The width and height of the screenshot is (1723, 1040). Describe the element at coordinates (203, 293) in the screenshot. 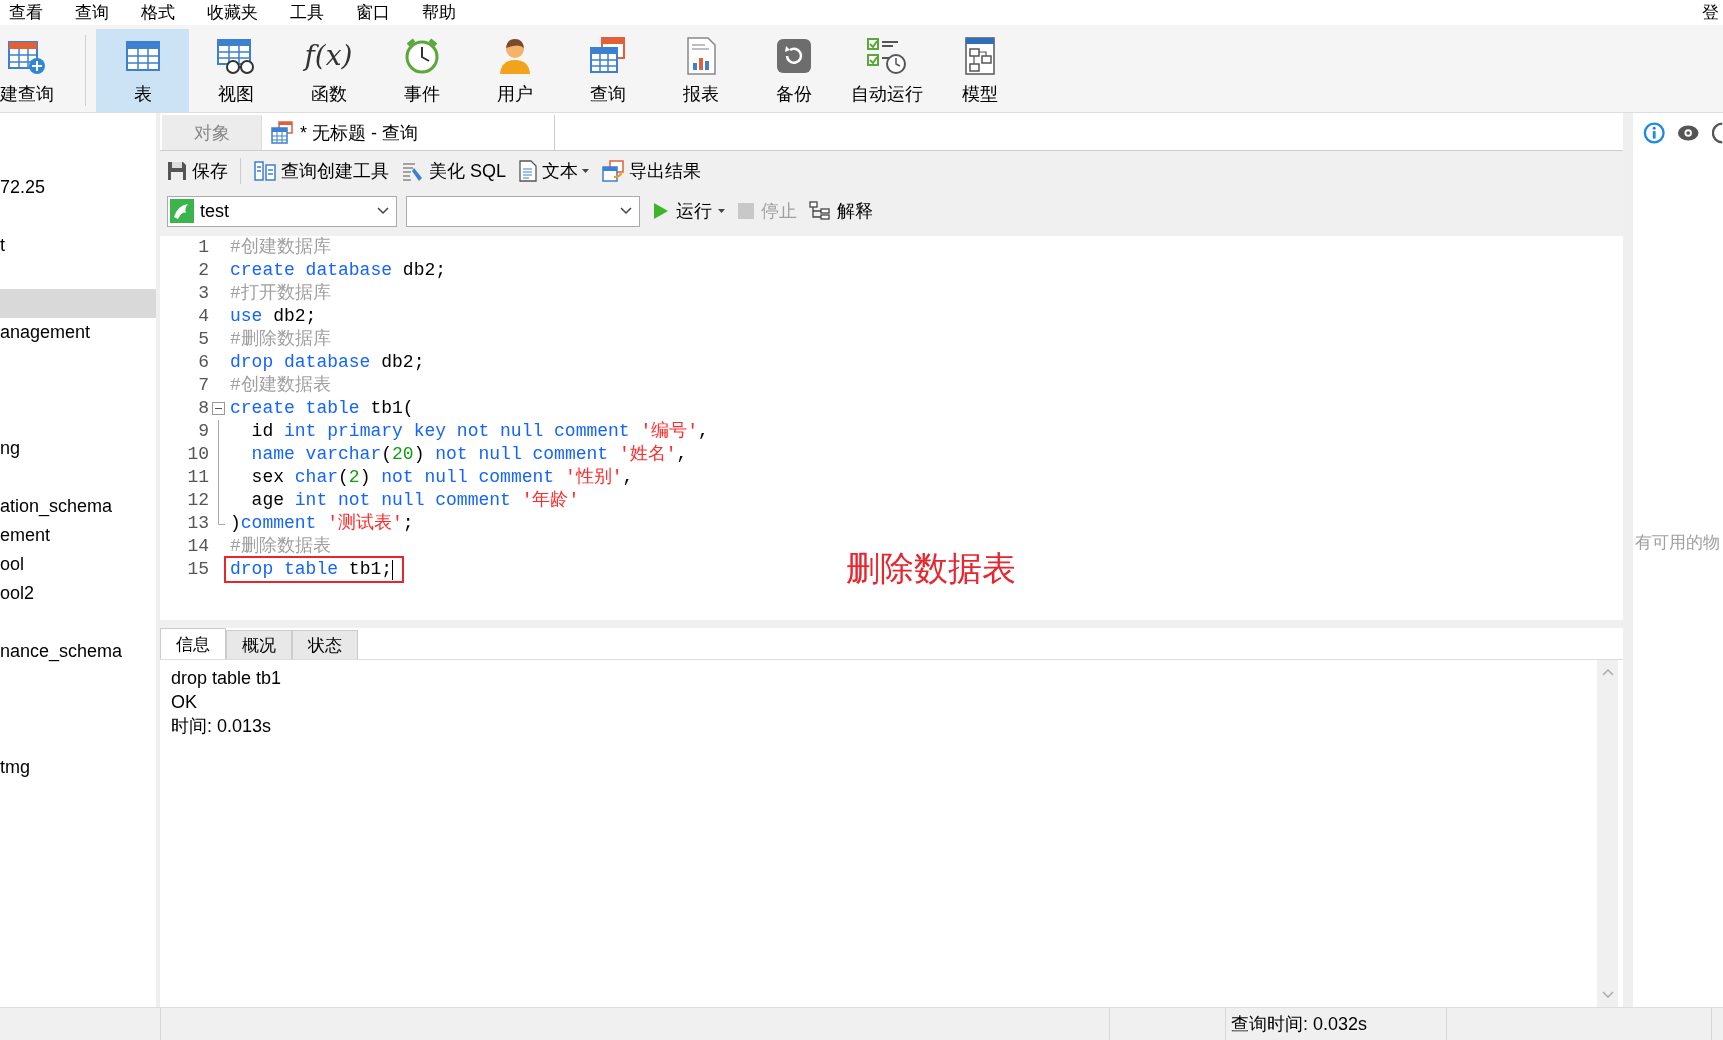

I see `line-number: 3` at that location.